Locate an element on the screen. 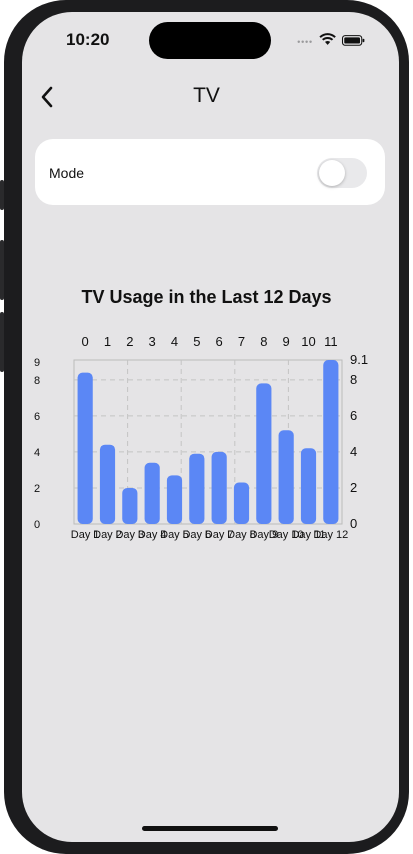  top-axis-tick: 9 is located at coordinates (286, 341).